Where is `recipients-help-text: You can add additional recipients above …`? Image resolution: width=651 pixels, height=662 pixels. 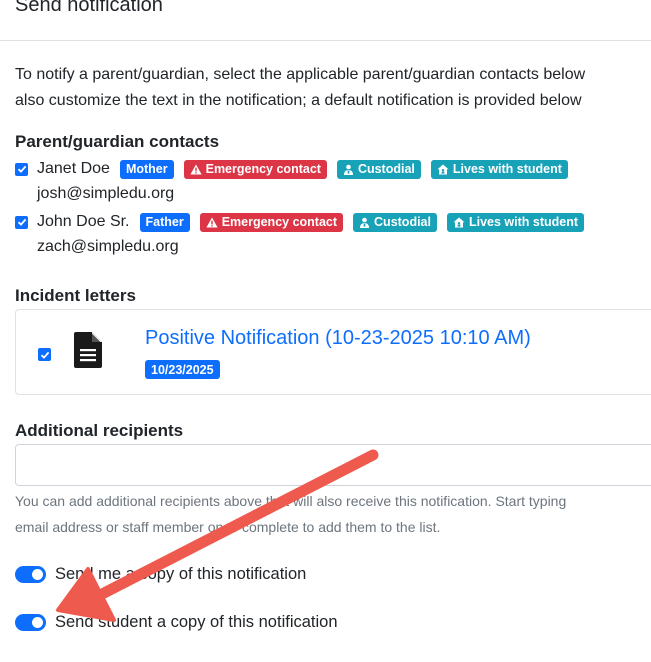
recipients-help-text: You can add additional recipients above … is located at coordinates (333, 514).